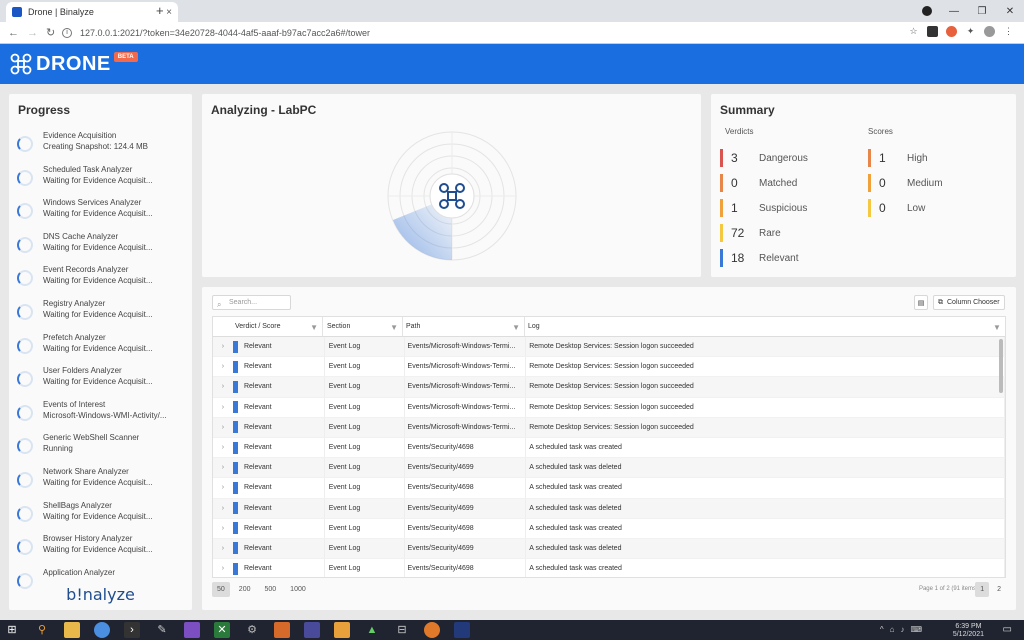 This screenshot has height=640, width=1024. What do you see at coordinates (902, 629) in the screenshot?
I see `volume-icon: ♪` at bounding box center [902, 629].